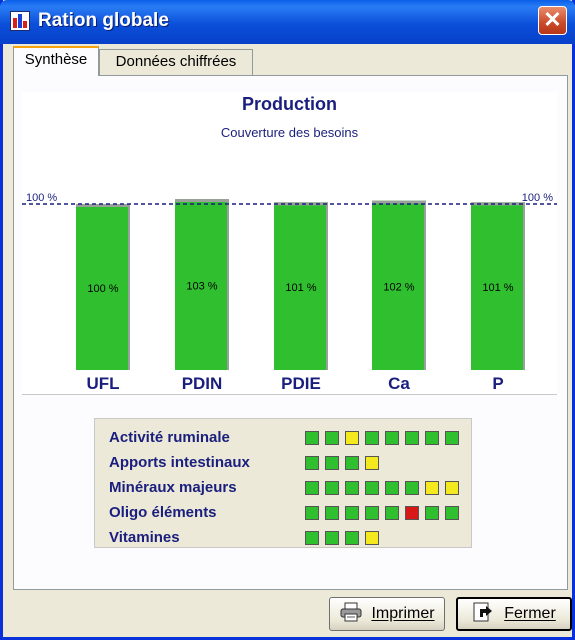 This screenshot has height=640, width=575. What do you see at coordinates (552, 20) in the screenshot?
I see `close-window-button: ✕` at bounding box center [552, 20].